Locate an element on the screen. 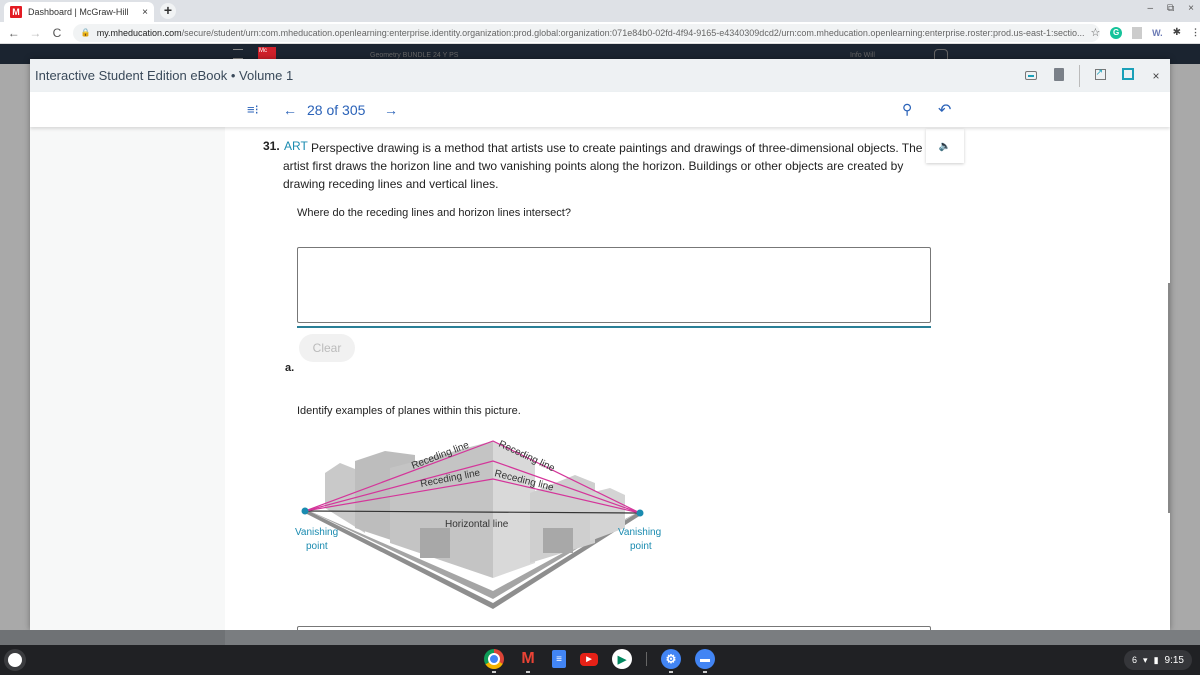 Image resolution: width=1200 pixels, height=675 pixels. wifi-icon: ▾ is located at coordinates (1145, 659).